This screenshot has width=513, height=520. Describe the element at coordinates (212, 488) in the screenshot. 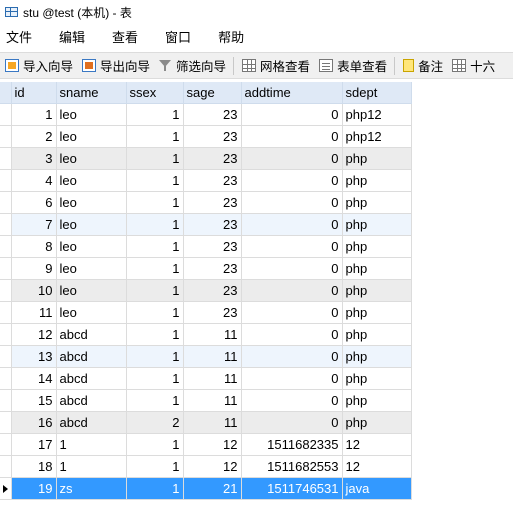

I see `cell-sage: 21` at that location.